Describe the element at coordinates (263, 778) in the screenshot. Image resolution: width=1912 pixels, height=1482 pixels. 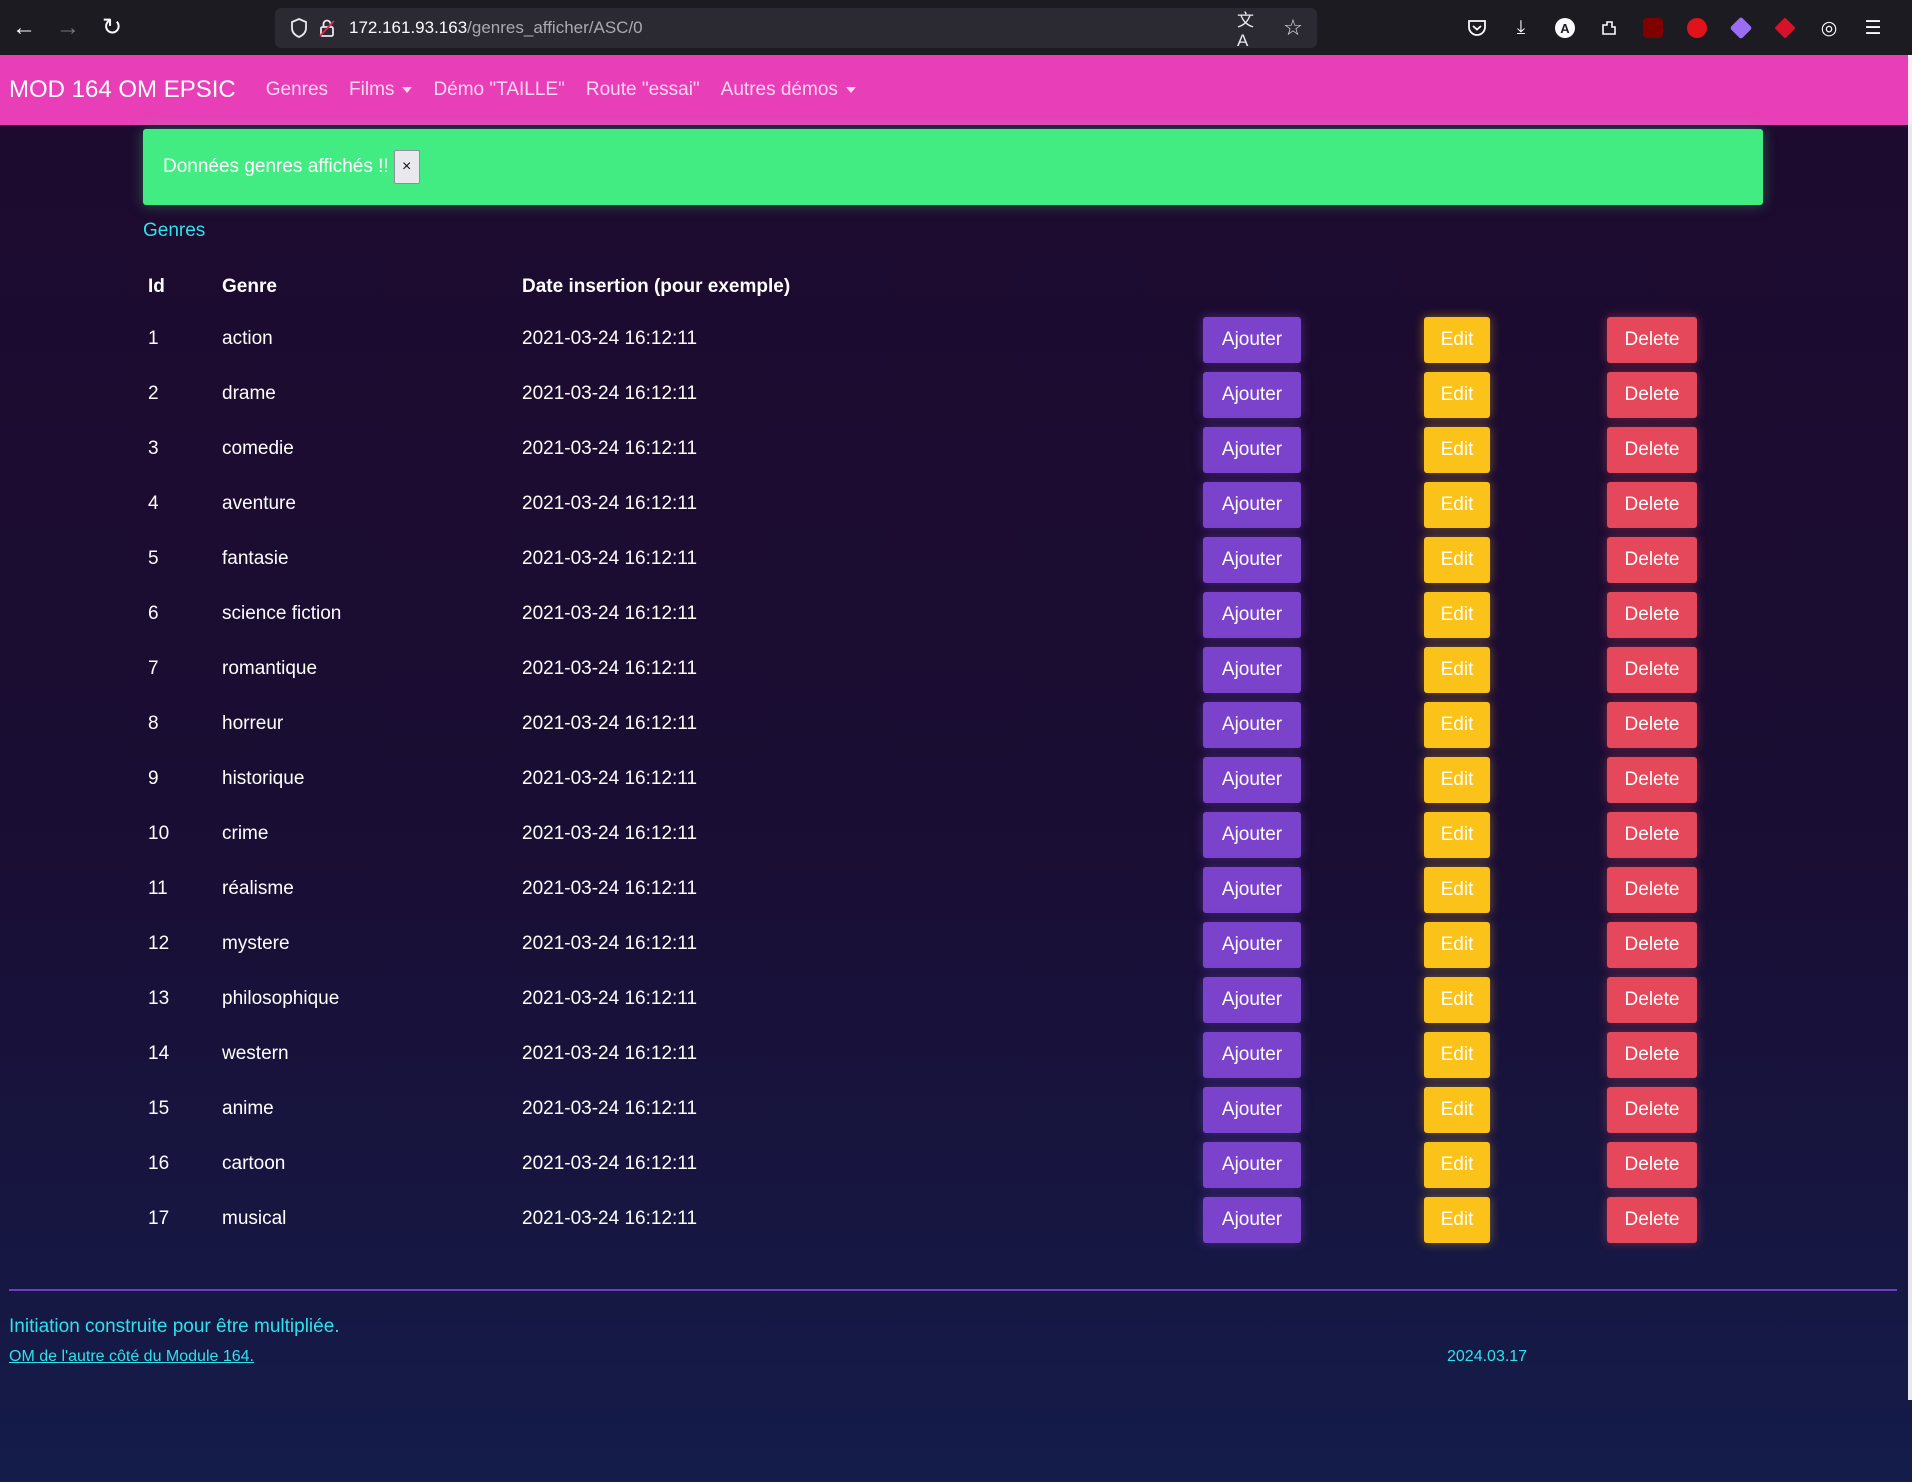
I see `row-genre: historique` at that location.